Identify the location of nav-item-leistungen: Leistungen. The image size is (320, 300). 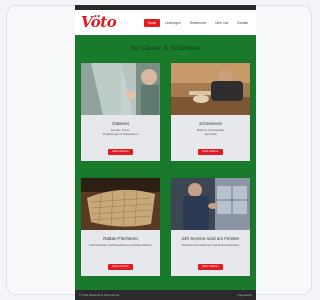
(173, 23).